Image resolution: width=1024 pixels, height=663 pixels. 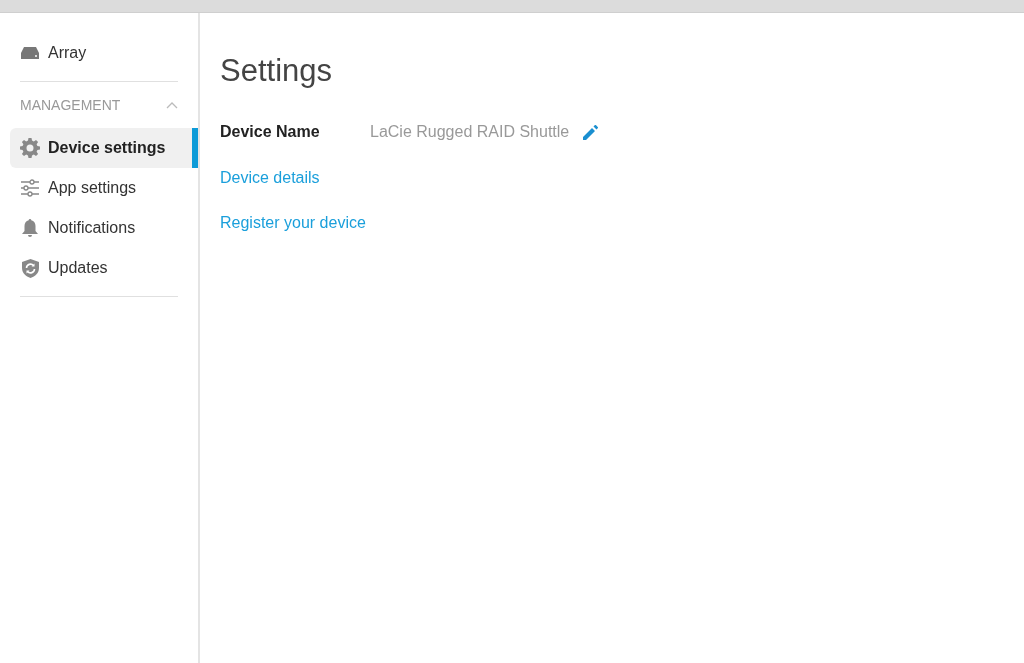 What do you see at coordinates (104, 53) in the screenshot?
I see `sidebar-item: Array` at bounding box center [104, 53].